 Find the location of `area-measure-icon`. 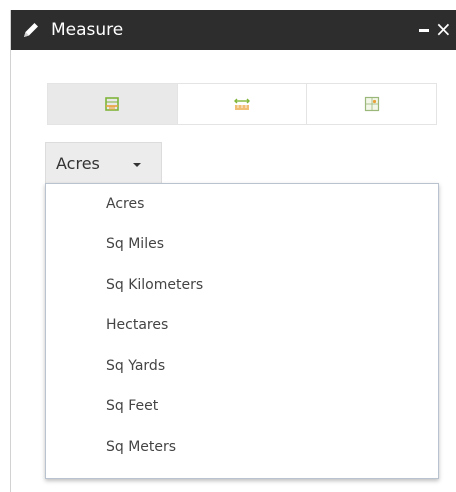

area-measure-icon is located at coordinates (112, 104).